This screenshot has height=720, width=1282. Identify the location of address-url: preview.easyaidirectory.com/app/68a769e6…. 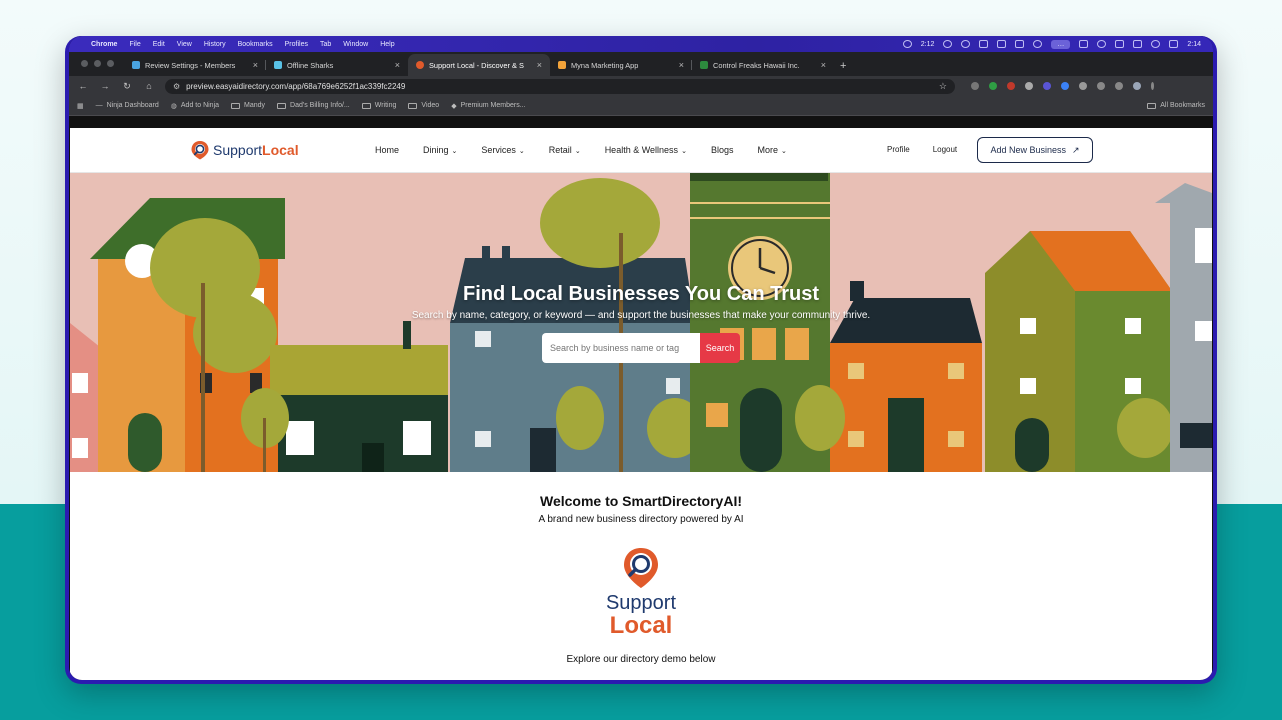
(559, 86).